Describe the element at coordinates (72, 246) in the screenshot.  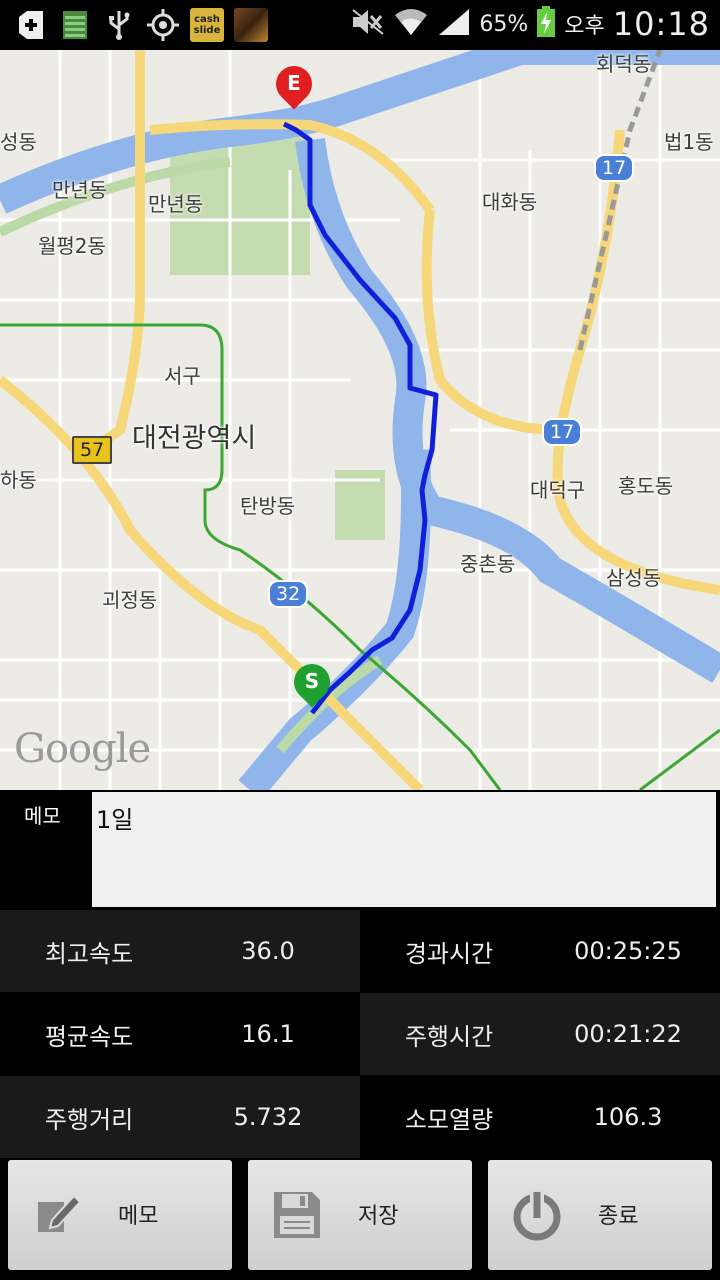
I see `map-label-wolpyeong2: 월평2동` at that location.